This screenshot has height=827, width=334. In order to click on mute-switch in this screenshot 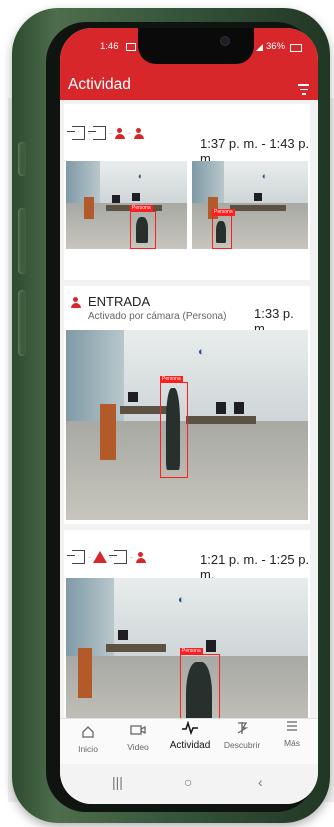, I will do `click(22, 159)`.